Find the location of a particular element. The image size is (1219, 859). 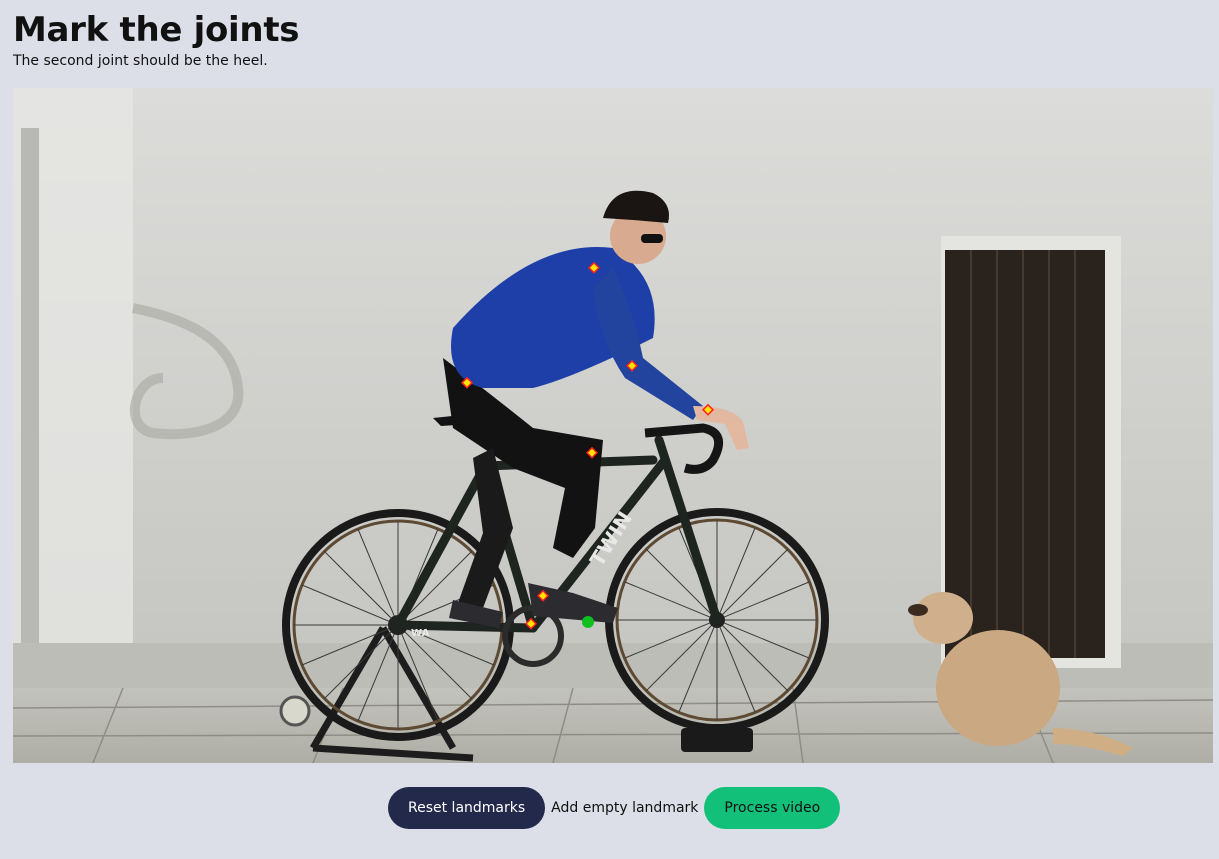

drain-pipe is located at coordinates (30, 388).